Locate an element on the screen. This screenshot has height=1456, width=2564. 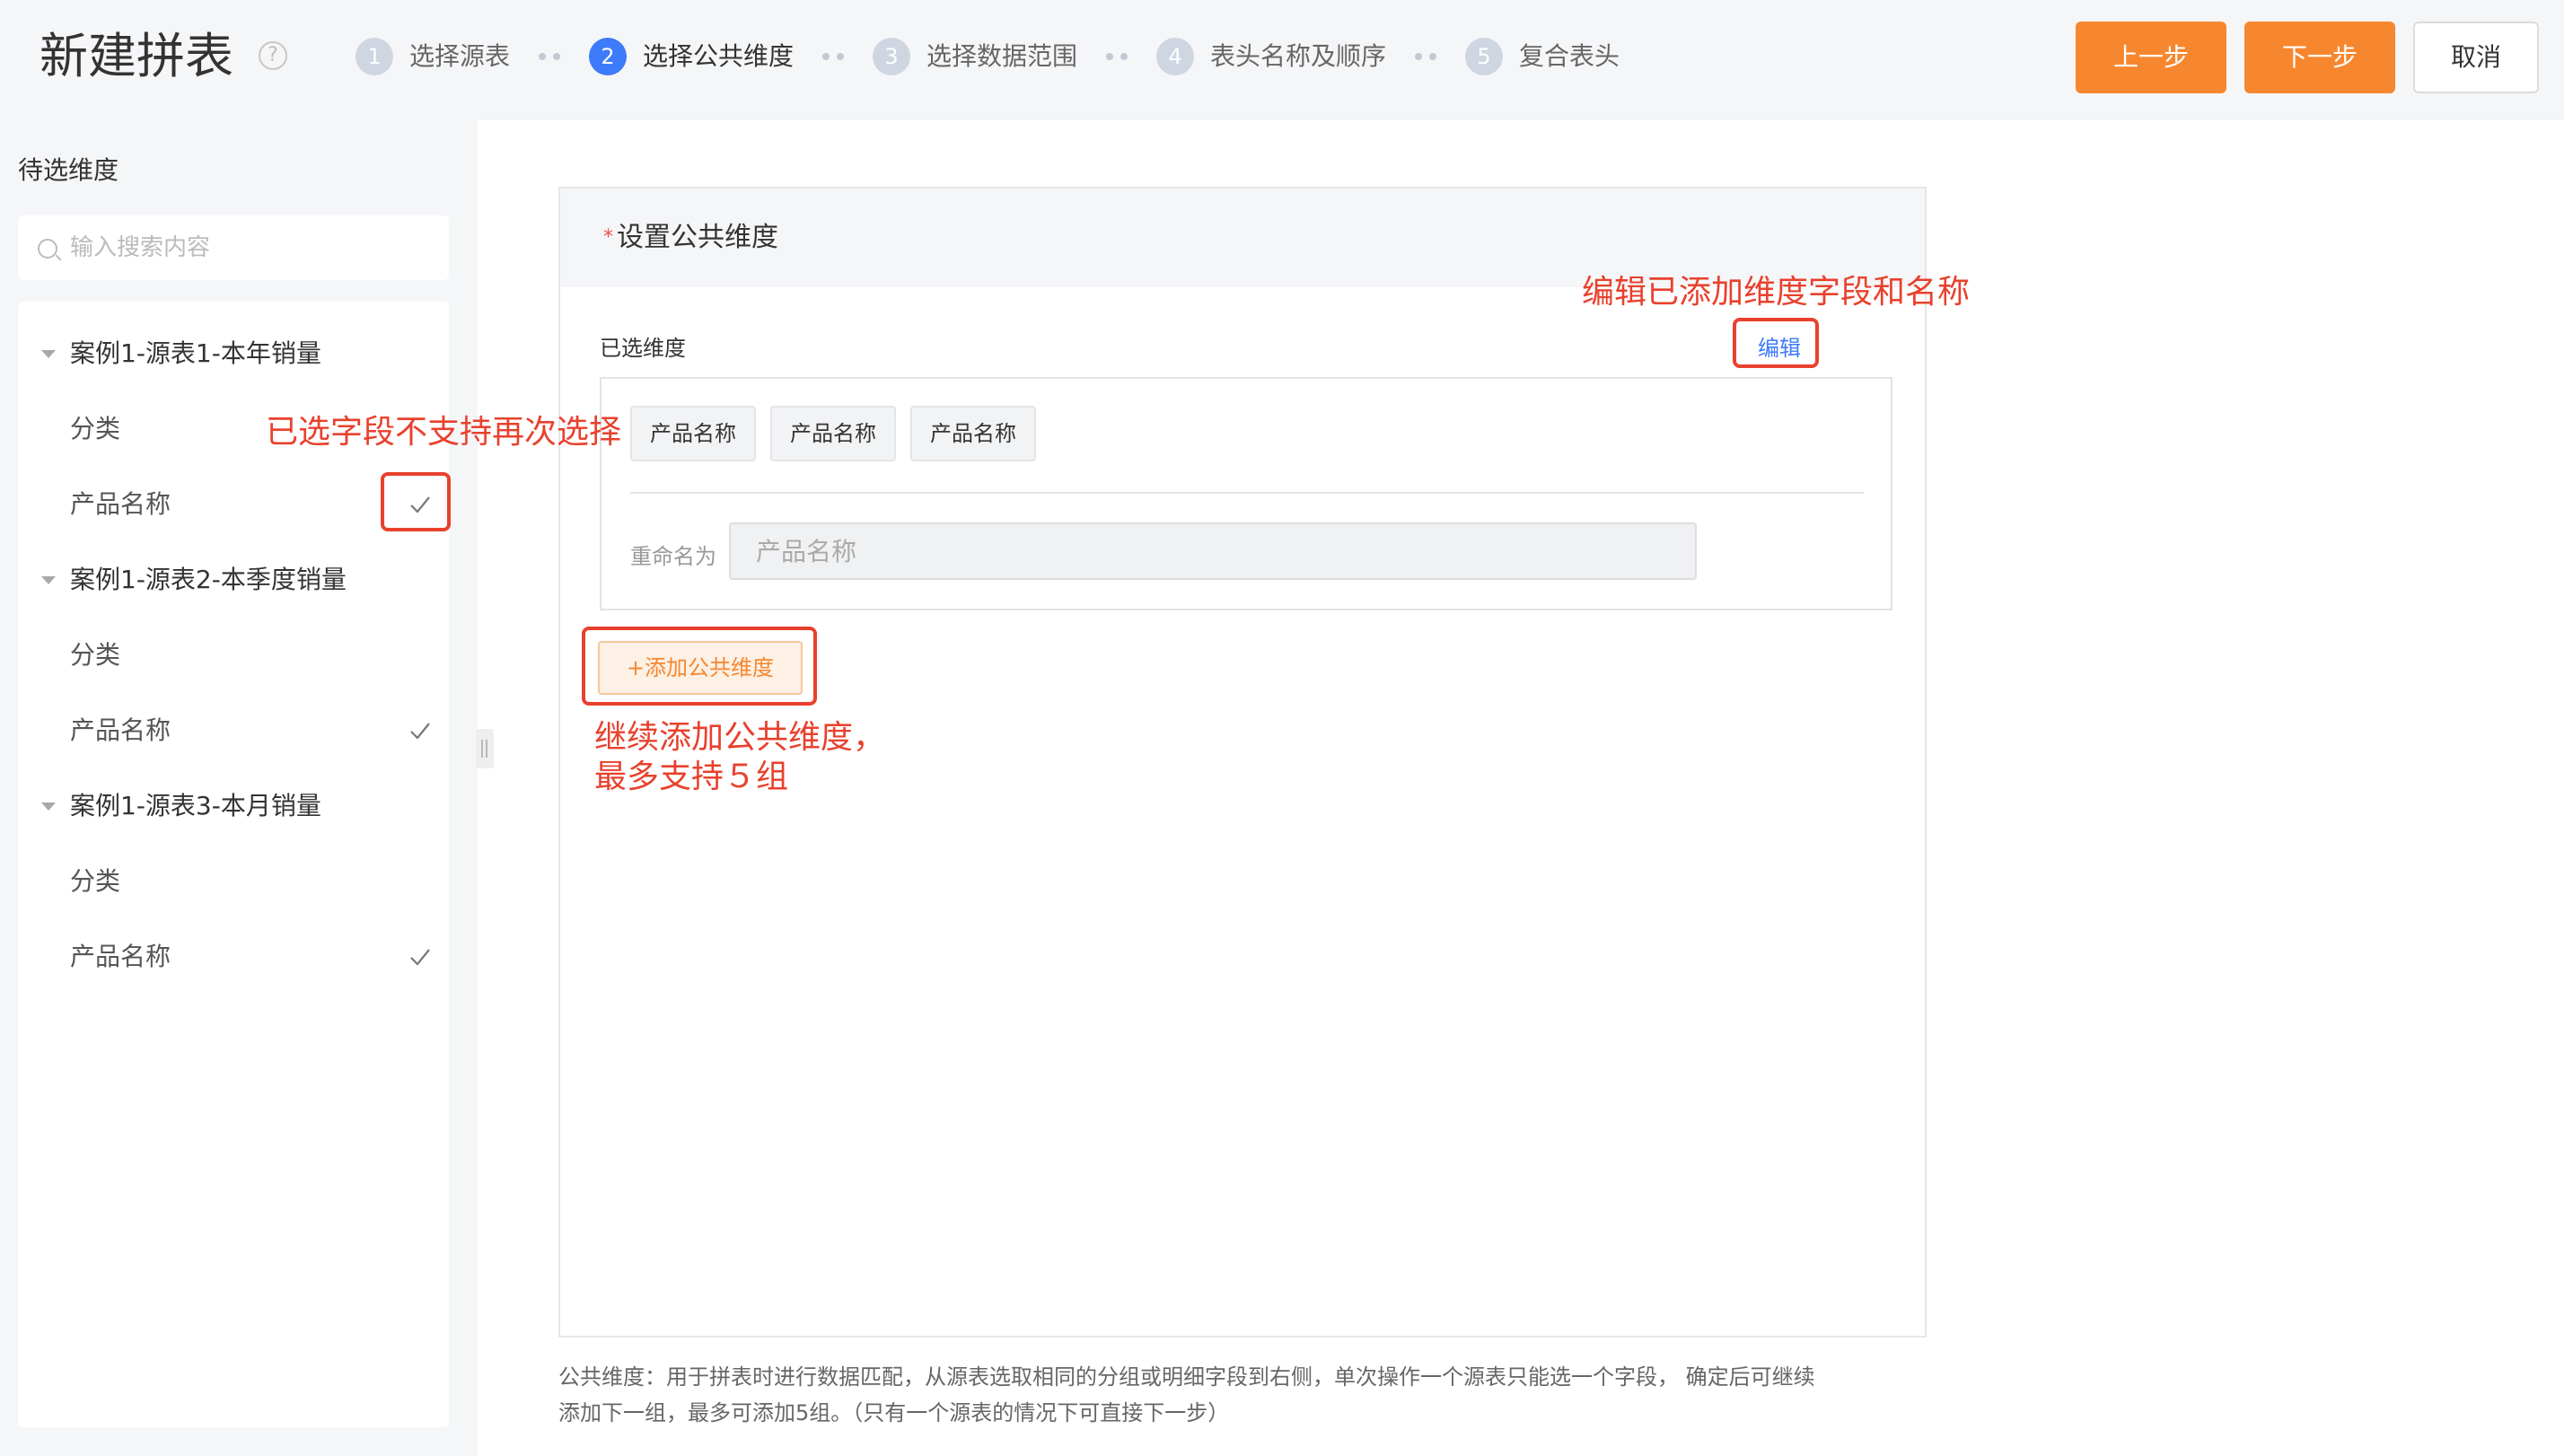
required-mark: * is located at coordinates (608, 237).